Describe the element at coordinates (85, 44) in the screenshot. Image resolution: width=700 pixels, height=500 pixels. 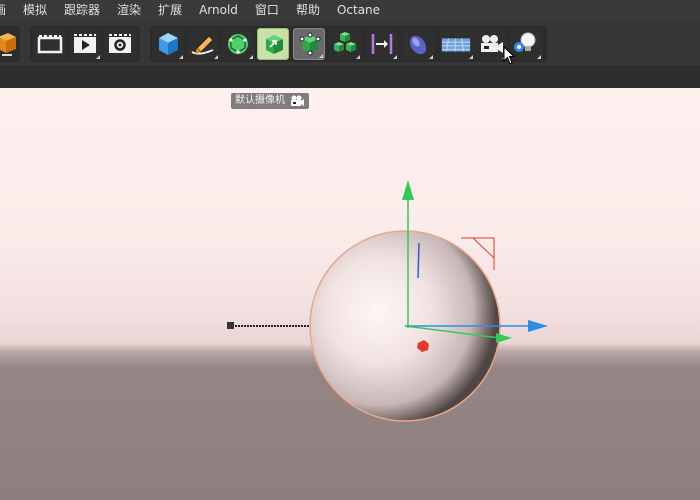
I see `render-view-icon` at that location.